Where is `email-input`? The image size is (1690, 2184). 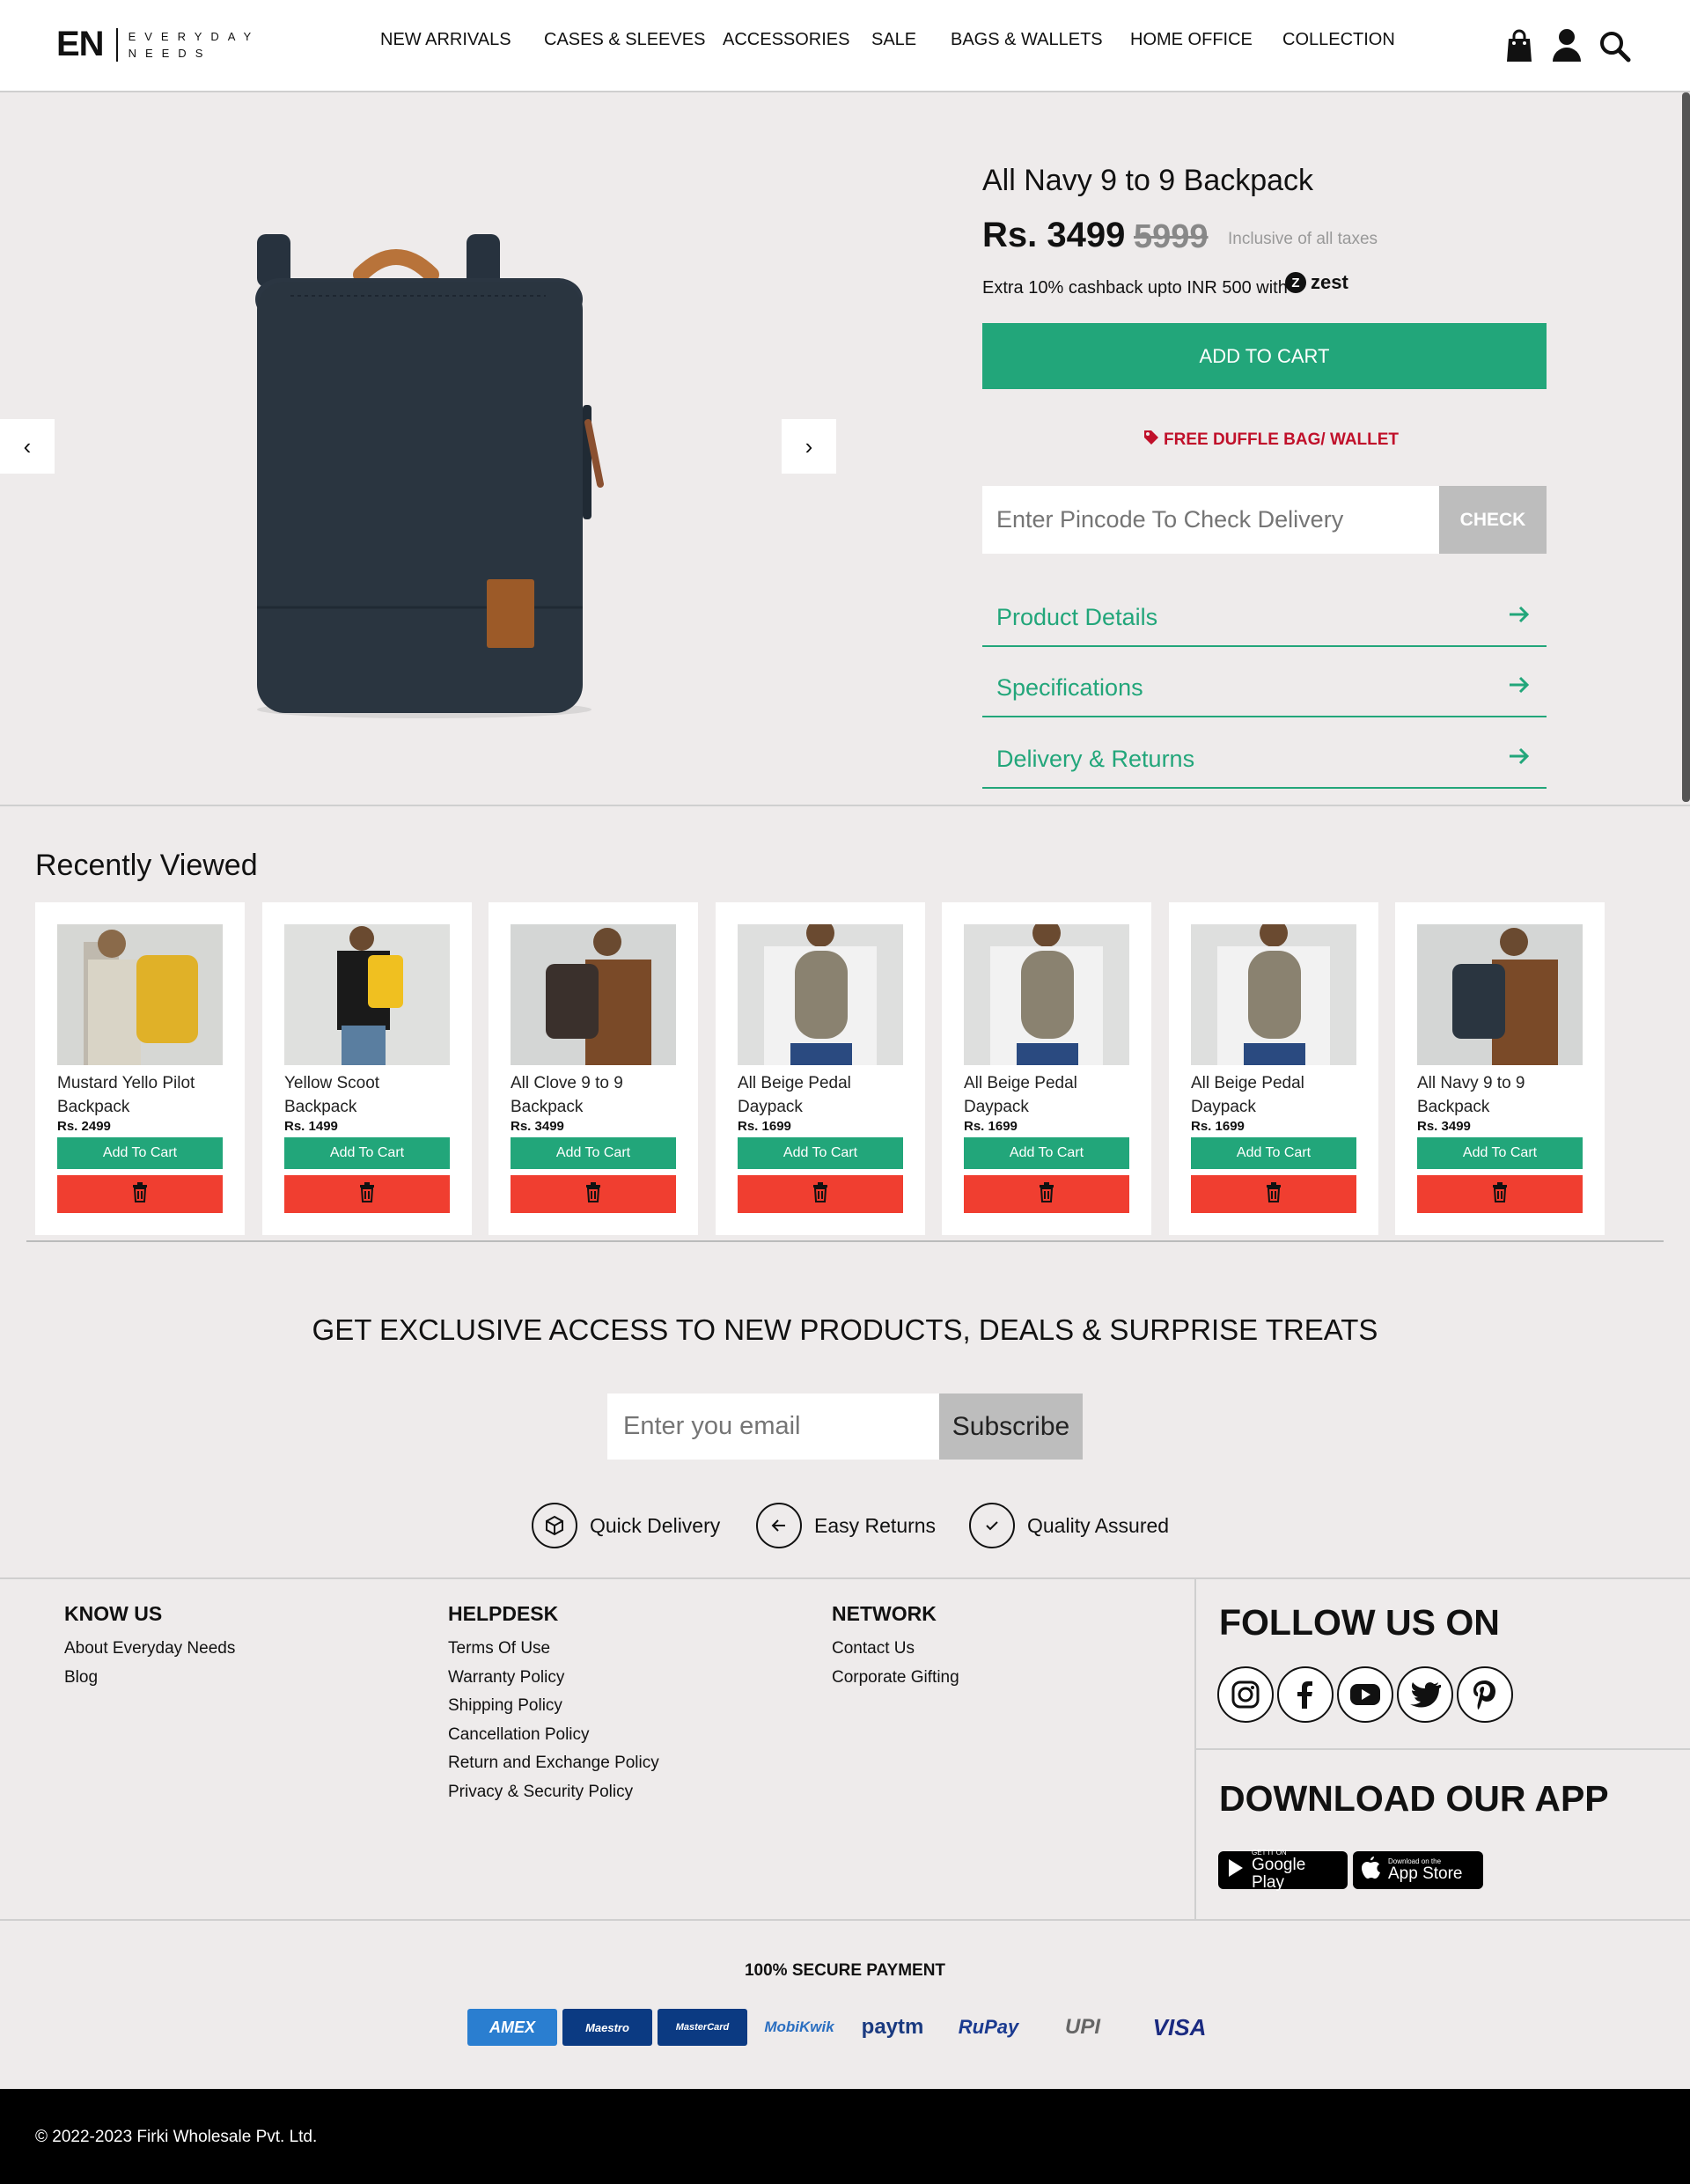
email-input is located at coordinates (773, 1426).